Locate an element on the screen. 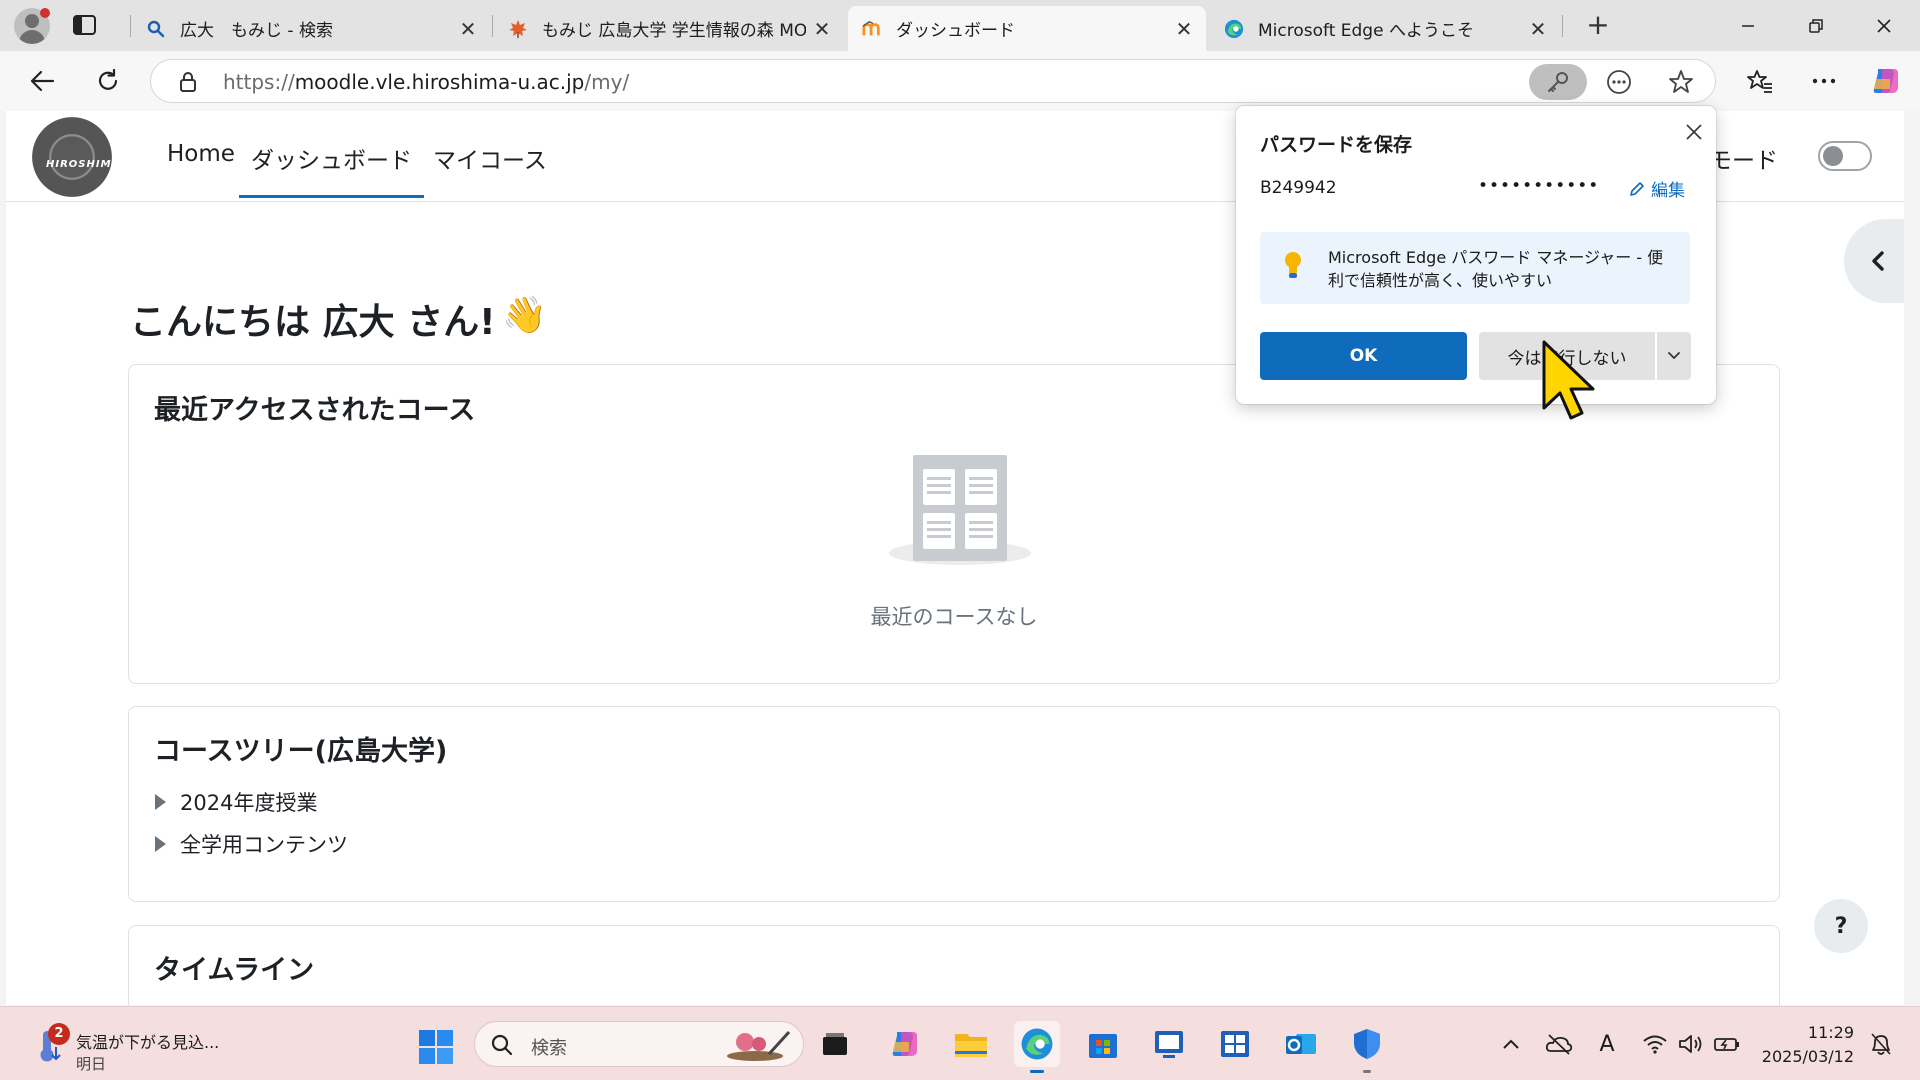 The width and height of the screenshot is (1920, 1080). weather-widget: 2 気温が下がる見込... 明日 is located at coordinates (148, 1045).